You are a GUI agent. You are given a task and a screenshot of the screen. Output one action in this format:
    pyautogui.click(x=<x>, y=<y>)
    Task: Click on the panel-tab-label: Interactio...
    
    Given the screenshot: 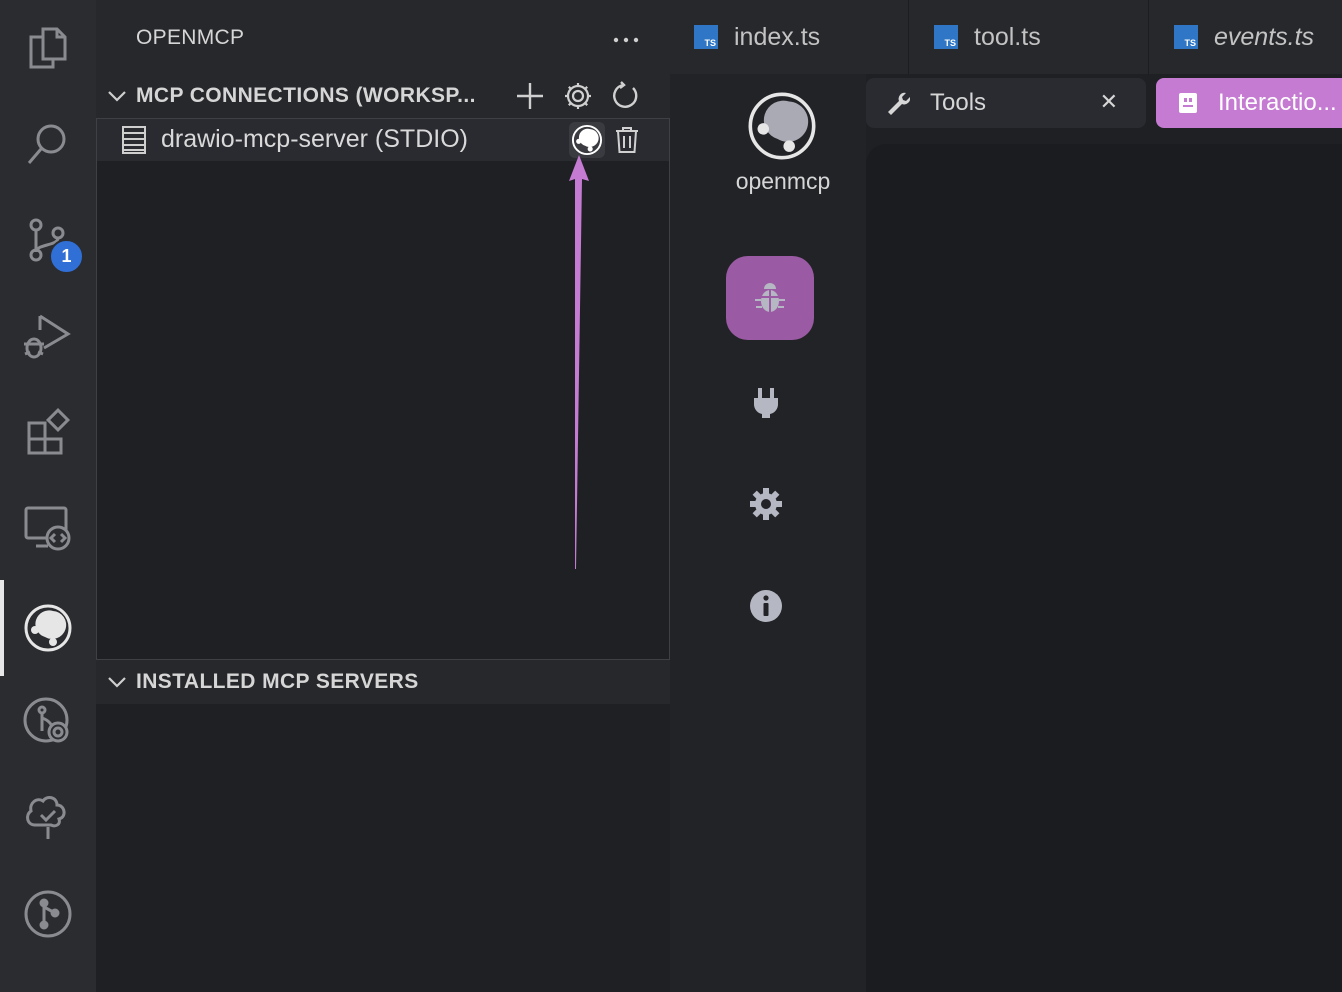 What is the action you would take?
    pyautogui.click(x=1277, y=102)
    